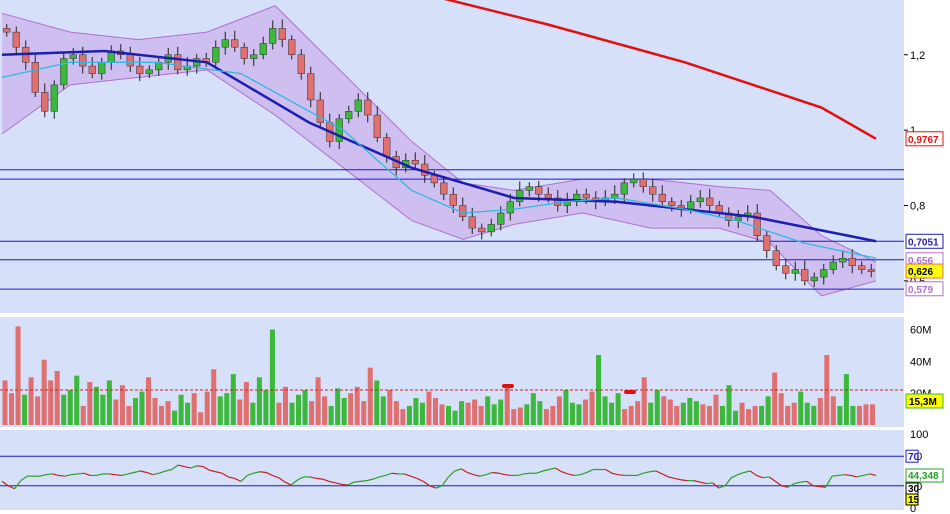 This screenshot has height=514, width=950. I want to click on volume-tick-label: 60M, so click(920, 331).